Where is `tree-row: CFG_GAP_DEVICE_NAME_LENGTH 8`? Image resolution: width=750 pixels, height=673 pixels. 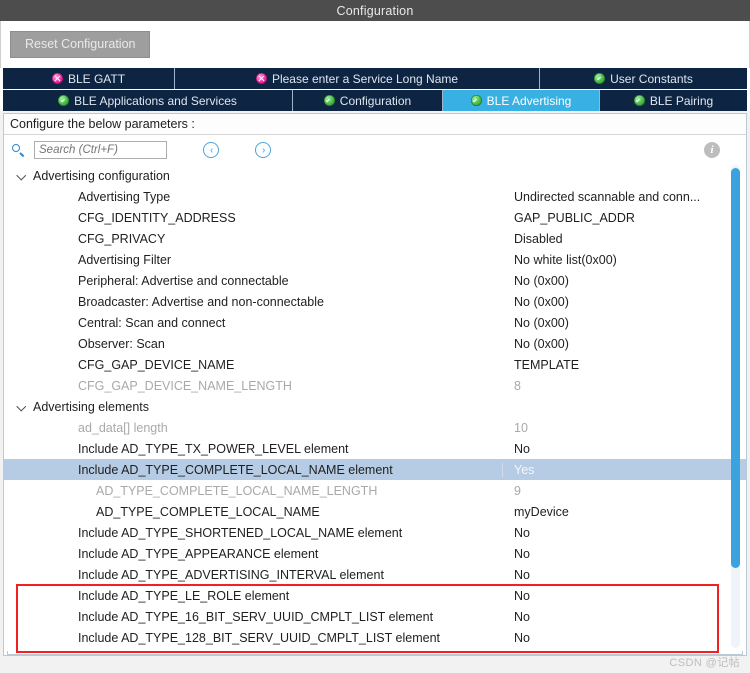 tree-row: CFG_GAP_DEVICE_NAME_LENGTH 8 is located at coordinates (375, 385).